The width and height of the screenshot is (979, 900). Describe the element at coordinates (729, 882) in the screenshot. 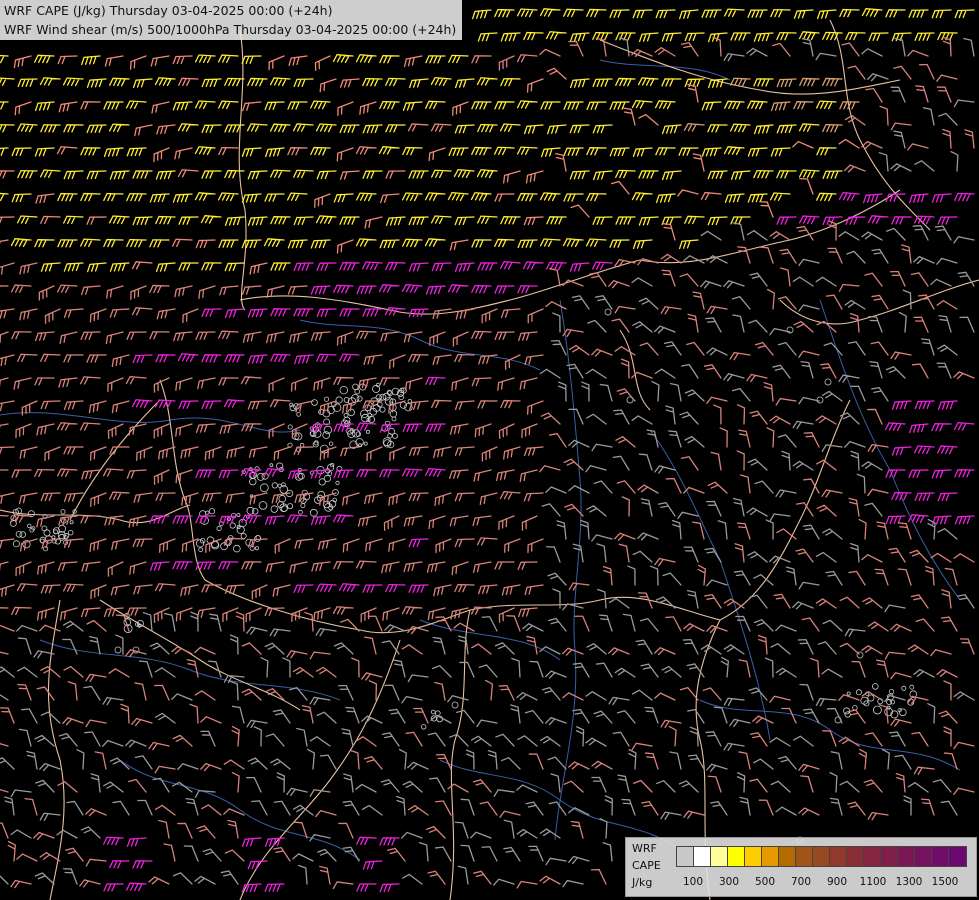

I see `legend-tick-label: 300` at that location.